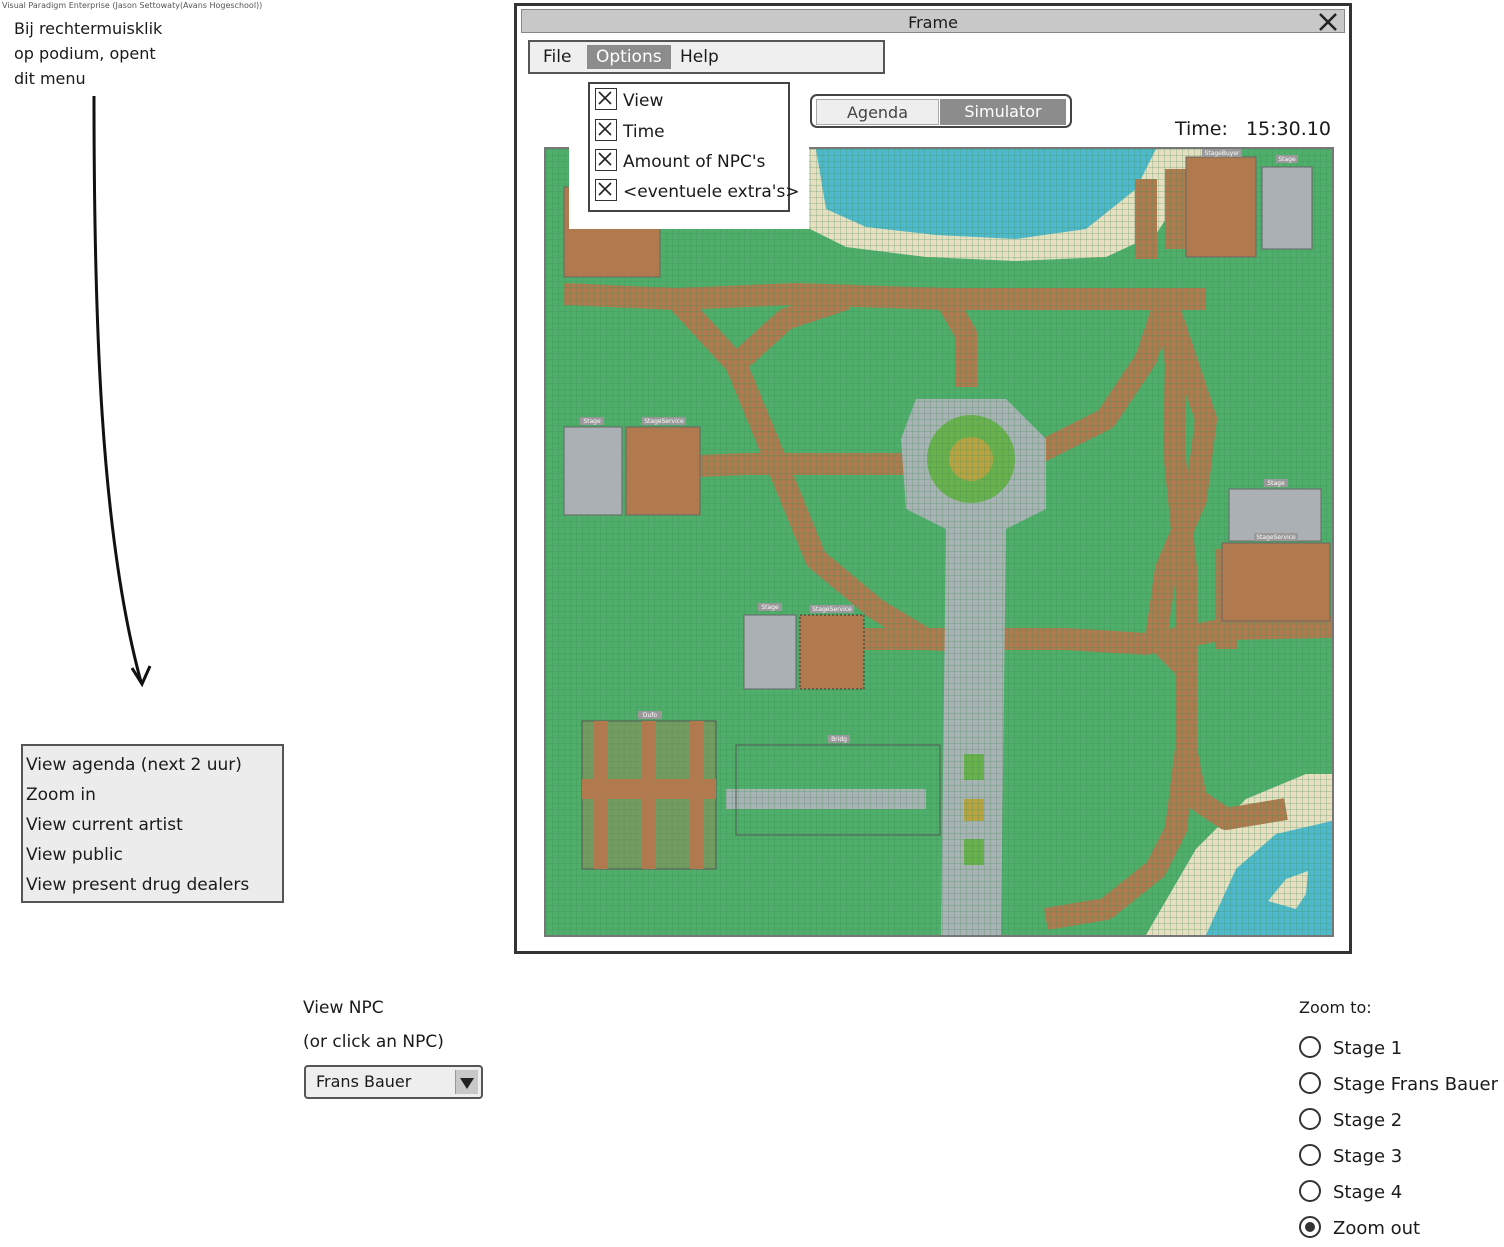  What do you see at coordinates (711, 192) in the screenshot?
I see `option-label: <eventuele extra's>` at bounding box center [711, 192].